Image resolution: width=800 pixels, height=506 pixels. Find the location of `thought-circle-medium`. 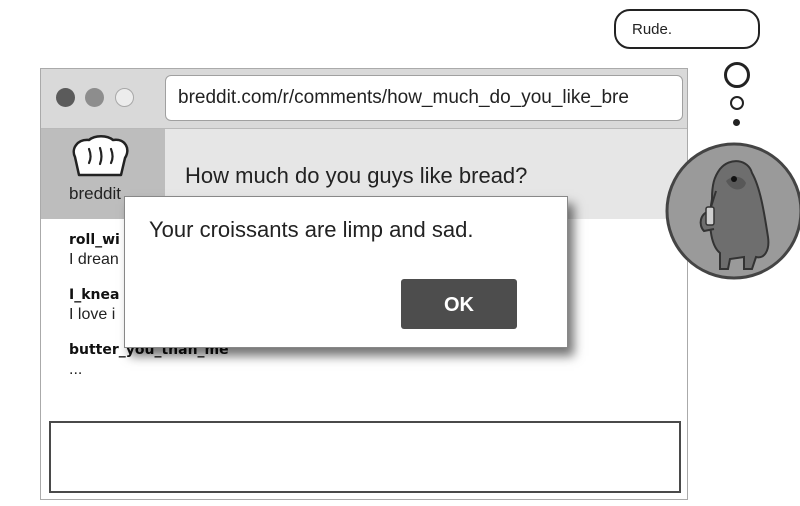

thought-circle-medium is located at coordinates (737, 103).